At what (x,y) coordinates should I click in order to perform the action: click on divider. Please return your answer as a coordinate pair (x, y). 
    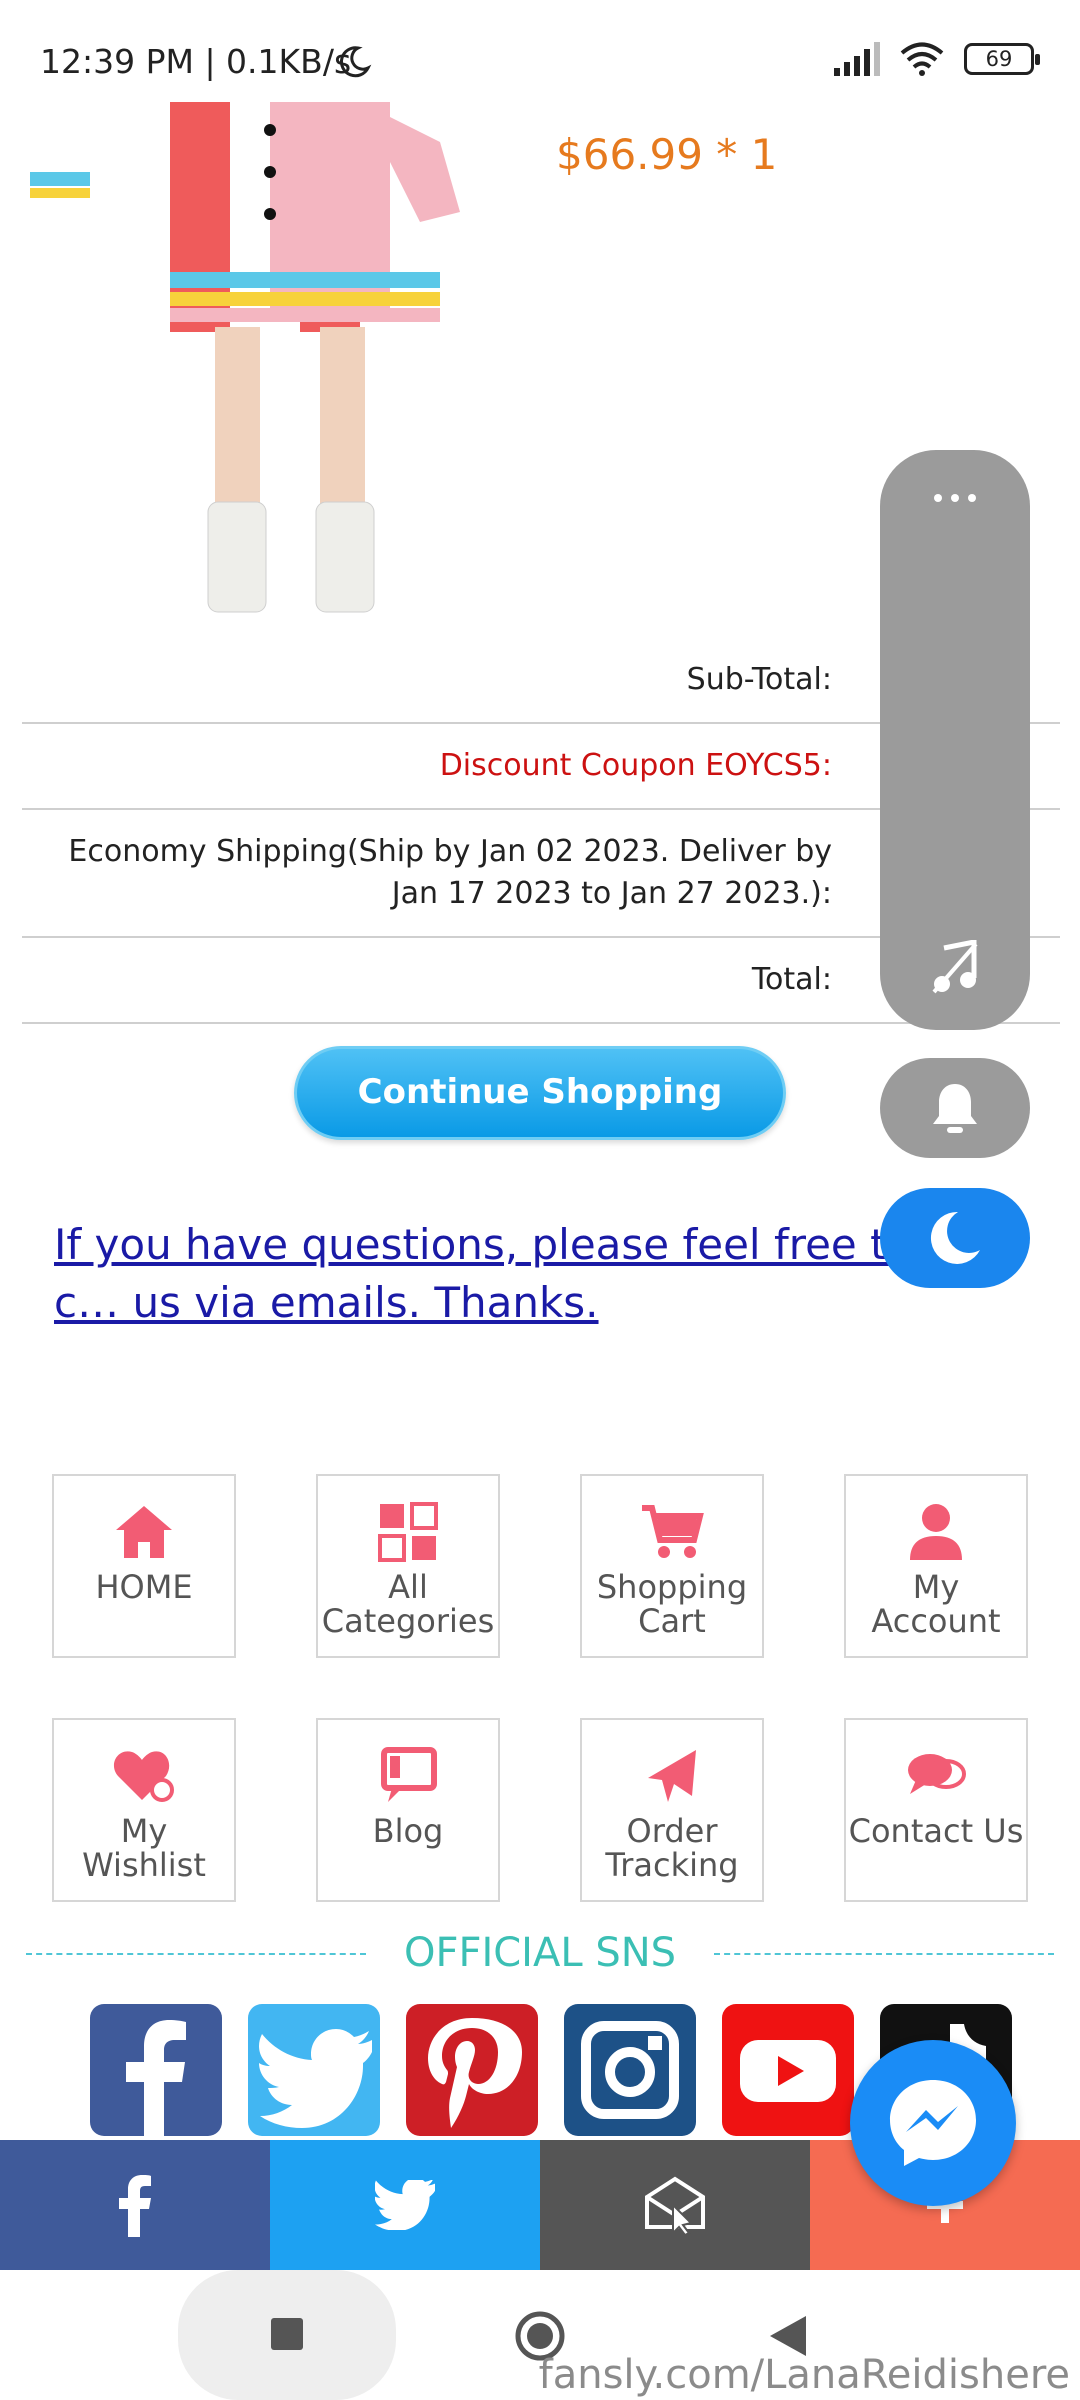
    Looking at the image, I should click on (884, 1954).